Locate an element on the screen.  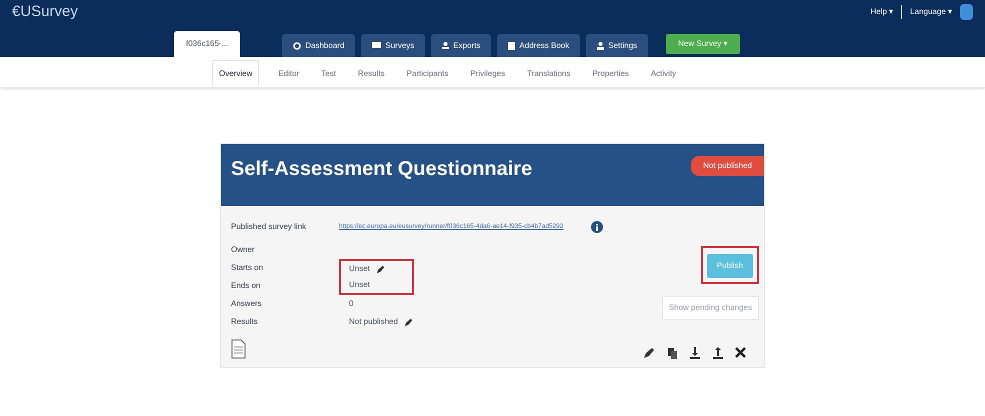
sub-tab: Results is located at coordinates (371, 73).